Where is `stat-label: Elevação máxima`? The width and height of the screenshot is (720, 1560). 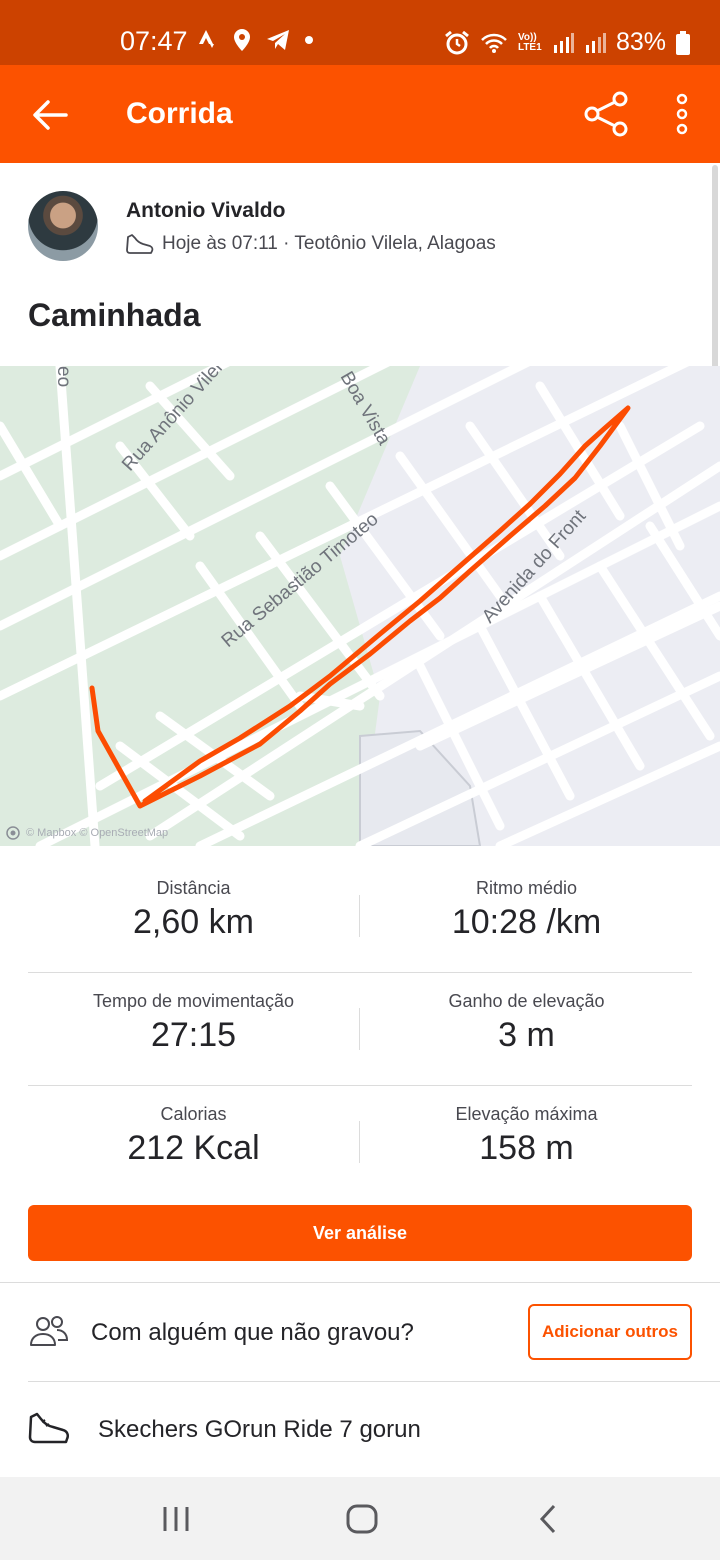
stat-label: Elevação máxima is located at coordinates (526, 1114).